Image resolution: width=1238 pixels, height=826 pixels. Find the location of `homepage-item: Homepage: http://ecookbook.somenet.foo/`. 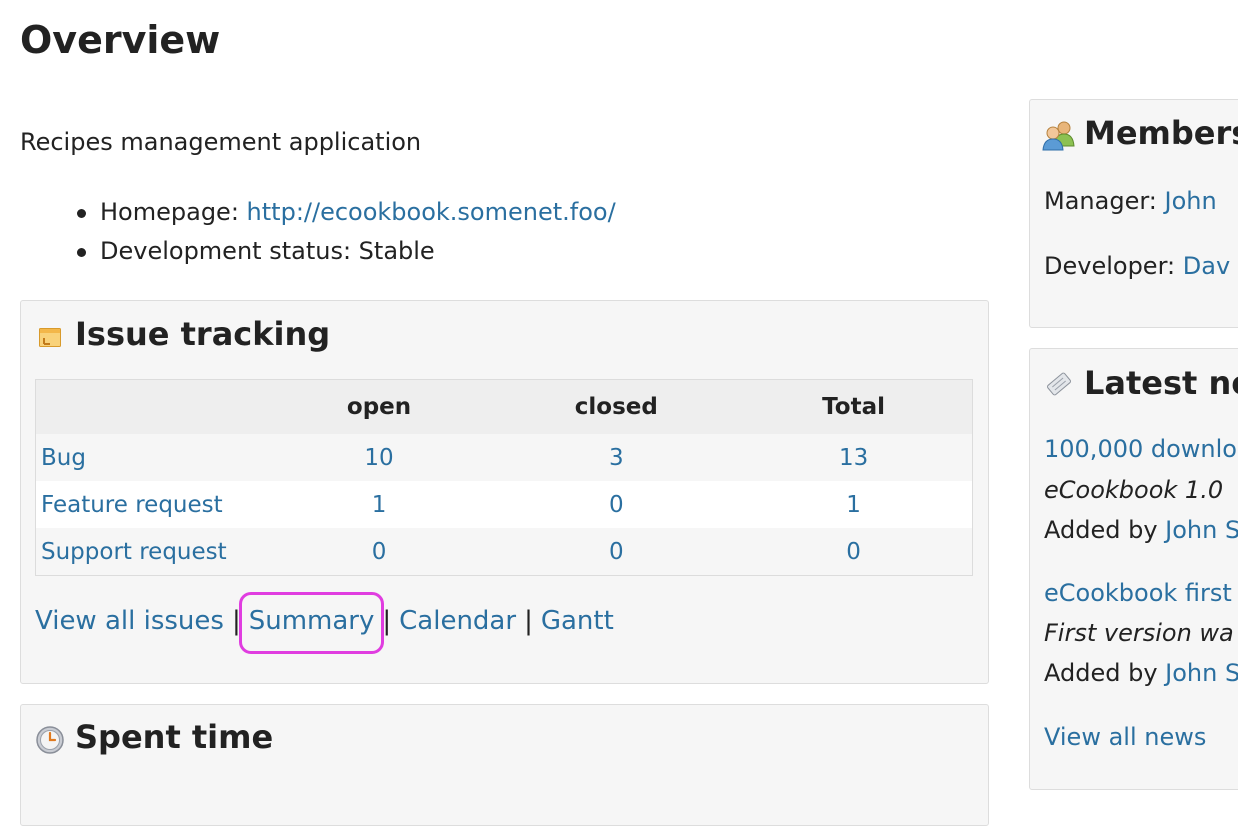

homepage-item: Homepage: http://ecookbook.somenet.foo/ is located at coordinates (308, 215).